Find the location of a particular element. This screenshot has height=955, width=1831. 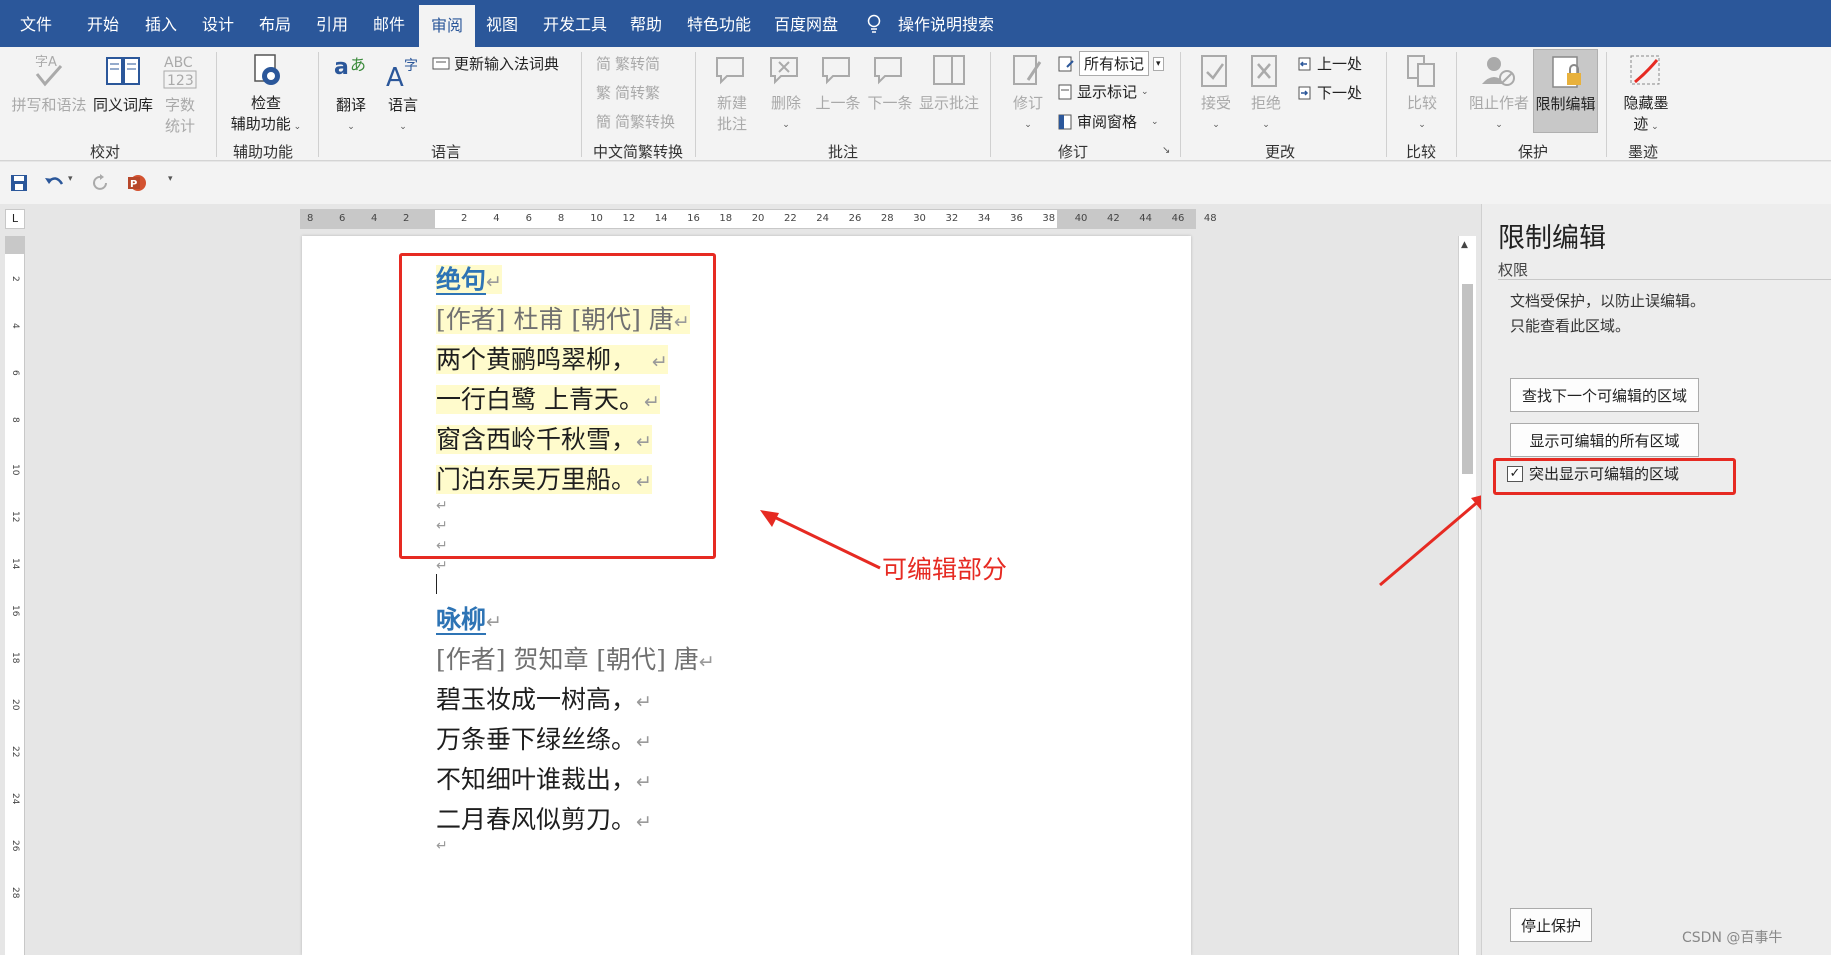

protection-info-text: 文档受保护，以防止误编辑。 is located at coordinates (1608, 301).